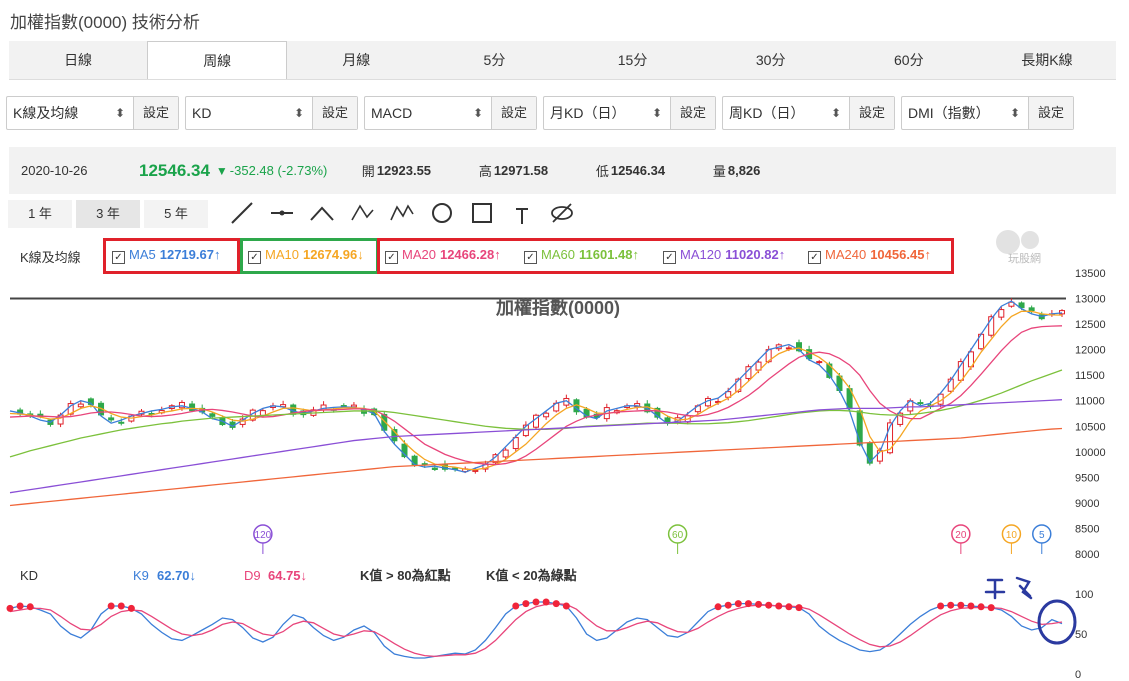 Image resolution: width=1129 pixels, height=681 pixels. Describe the element at coordinates (522, 214) in the screenshot. I see `text-tool-icon` at that location.